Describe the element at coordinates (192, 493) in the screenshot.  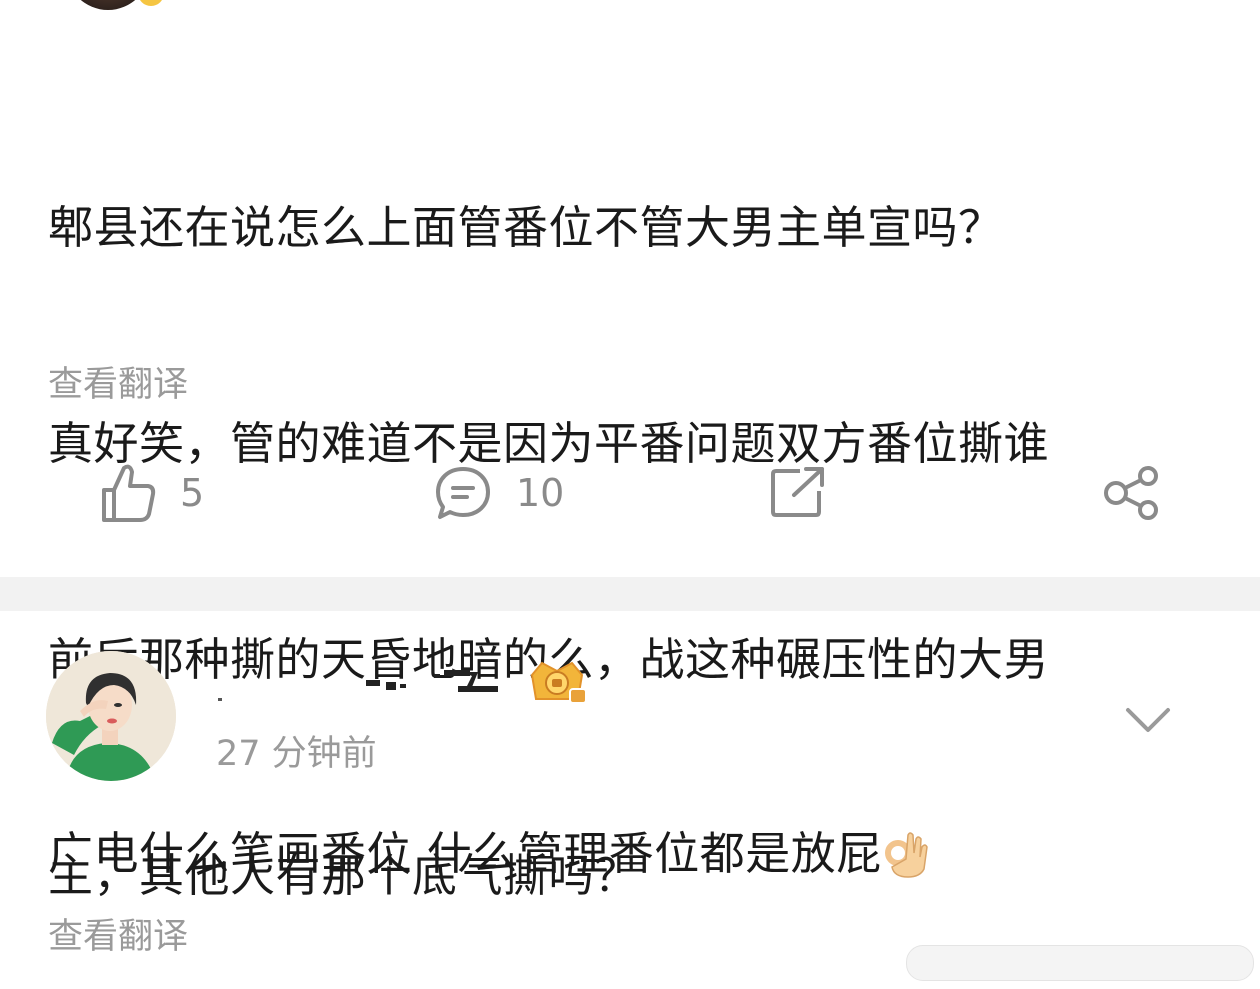
I see `like-count: 5` at that location.